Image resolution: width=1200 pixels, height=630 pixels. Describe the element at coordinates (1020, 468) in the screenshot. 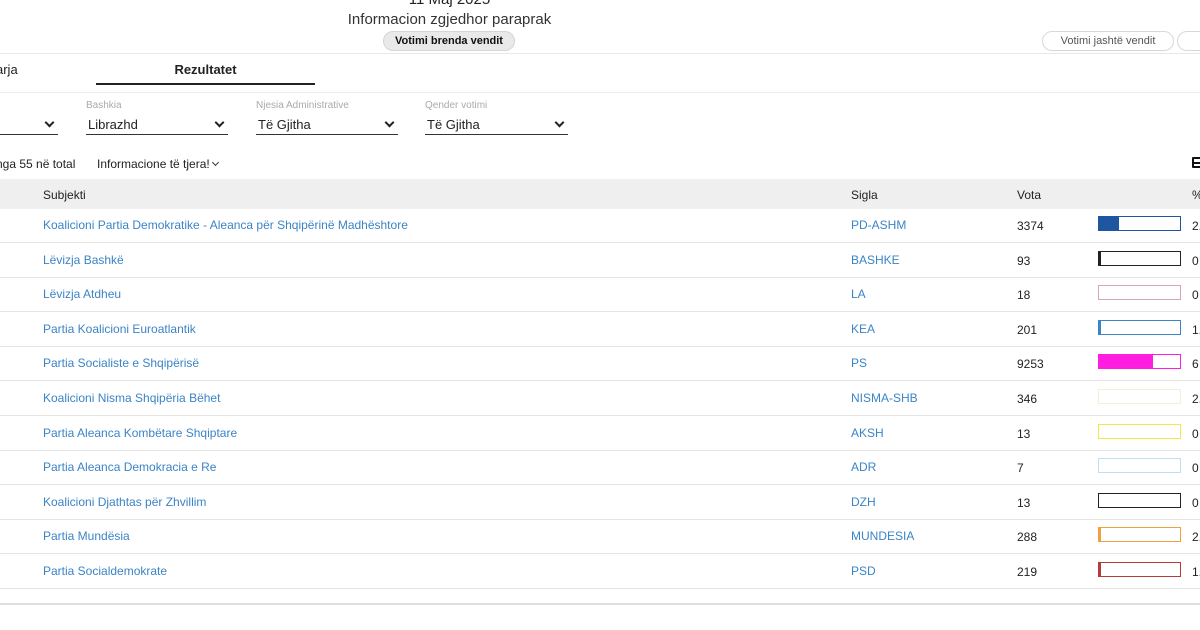

I see `vote-count: 7` at that location.